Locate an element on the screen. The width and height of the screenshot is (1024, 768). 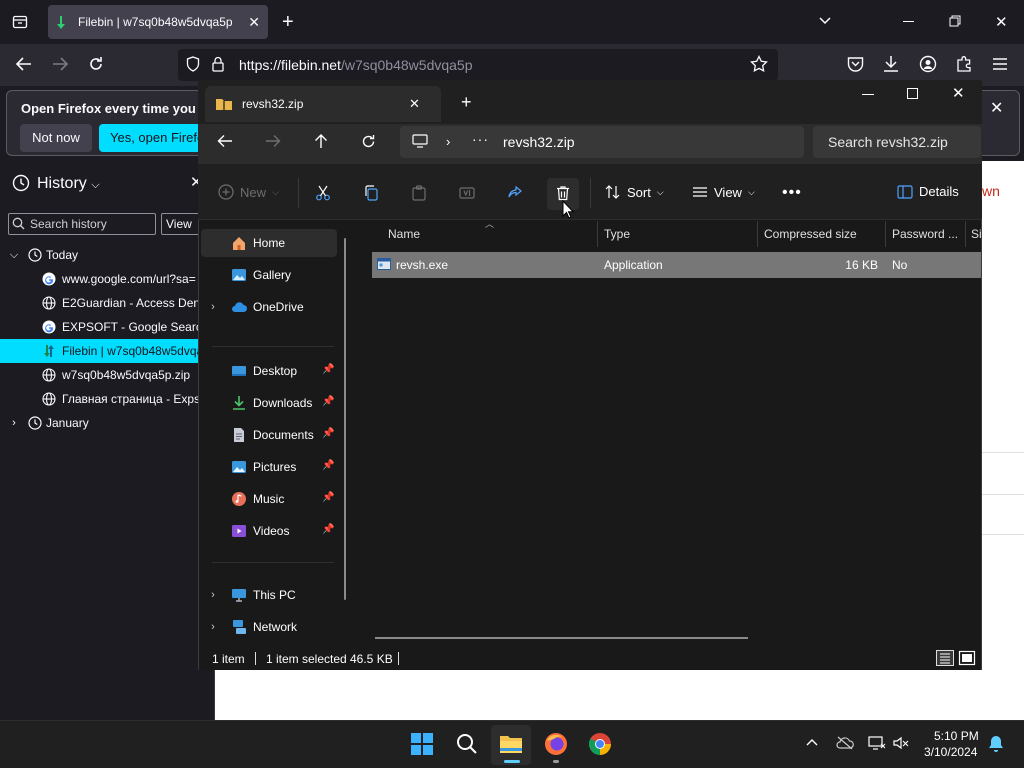
explorer-tab: revsh32.zip ✕ is located at coordinates (323, 104).